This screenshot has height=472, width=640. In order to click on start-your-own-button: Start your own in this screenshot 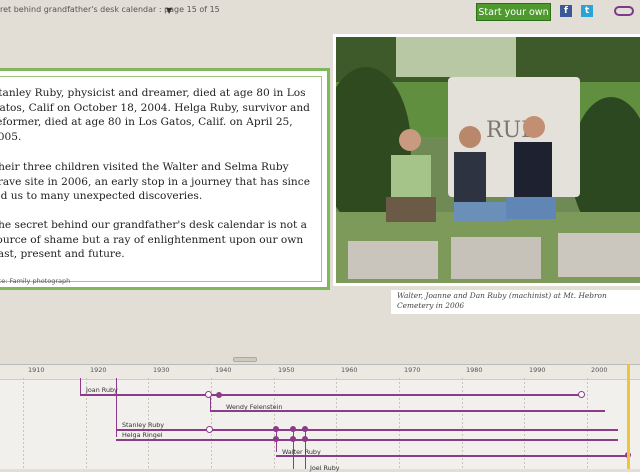, I will do `click(513, 12)`.